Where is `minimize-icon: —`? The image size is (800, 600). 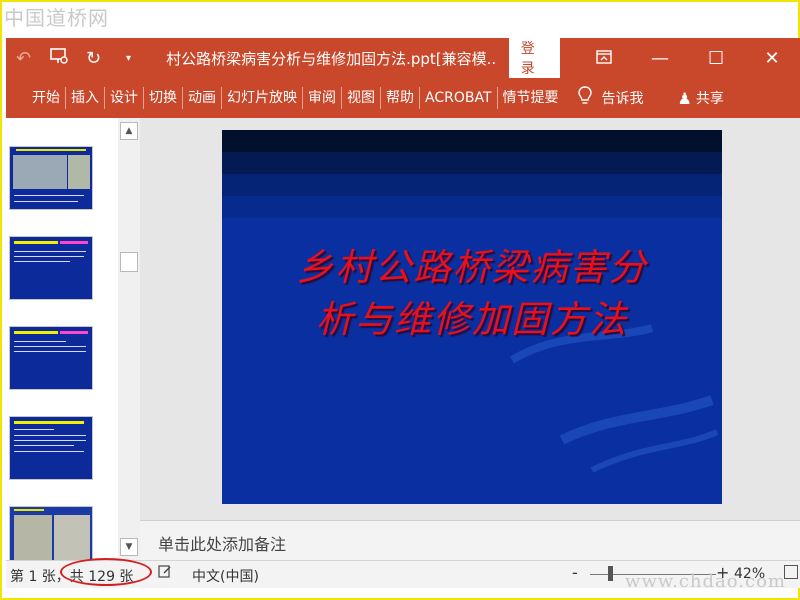
minimize-icon: — is located at coordinates (660, 58).